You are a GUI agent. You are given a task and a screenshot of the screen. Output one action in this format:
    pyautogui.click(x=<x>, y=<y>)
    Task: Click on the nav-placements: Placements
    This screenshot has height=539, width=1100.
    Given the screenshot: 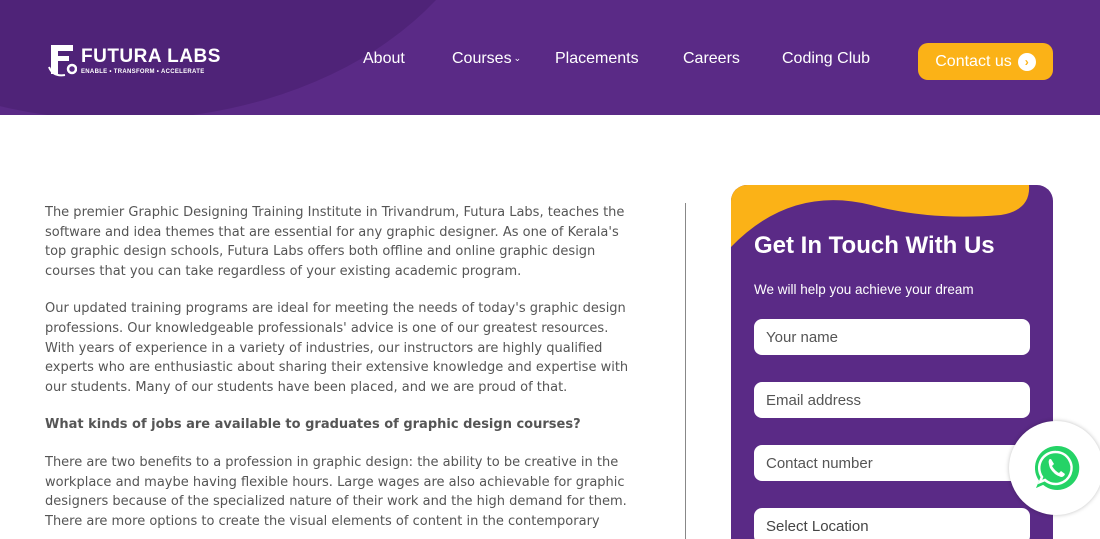 What is the action you would take?
    pyautogui.click(x=597, y=59)
    